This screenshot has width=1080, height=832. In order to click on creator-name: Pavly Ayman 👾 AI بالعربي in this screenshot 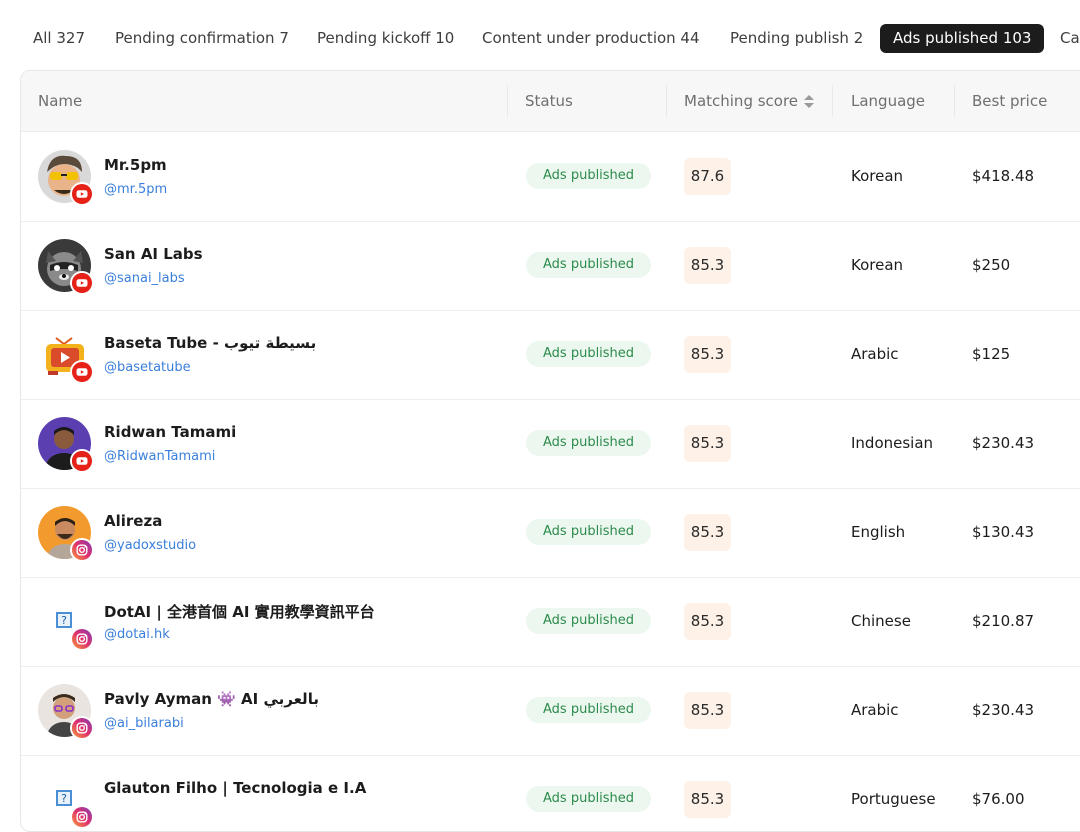, I will do `click(211, 699)`.